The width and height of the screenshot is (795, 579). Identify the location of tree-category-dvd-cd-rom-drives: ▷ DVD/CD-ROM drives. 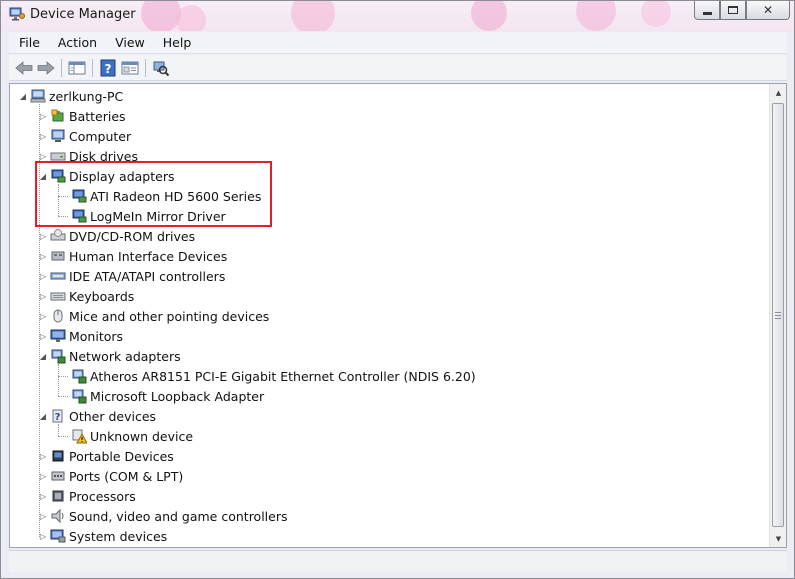
(116, 236).